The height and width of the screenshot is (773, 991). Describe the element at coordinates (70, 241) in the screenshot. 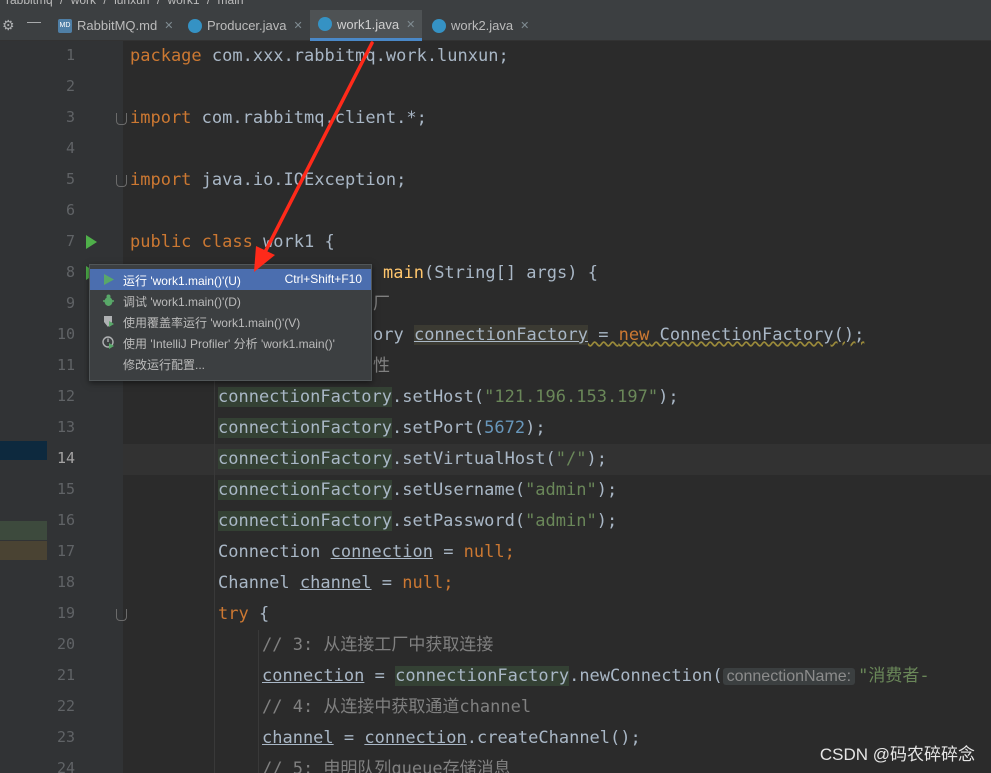

I see `line-number: 7` at that location.